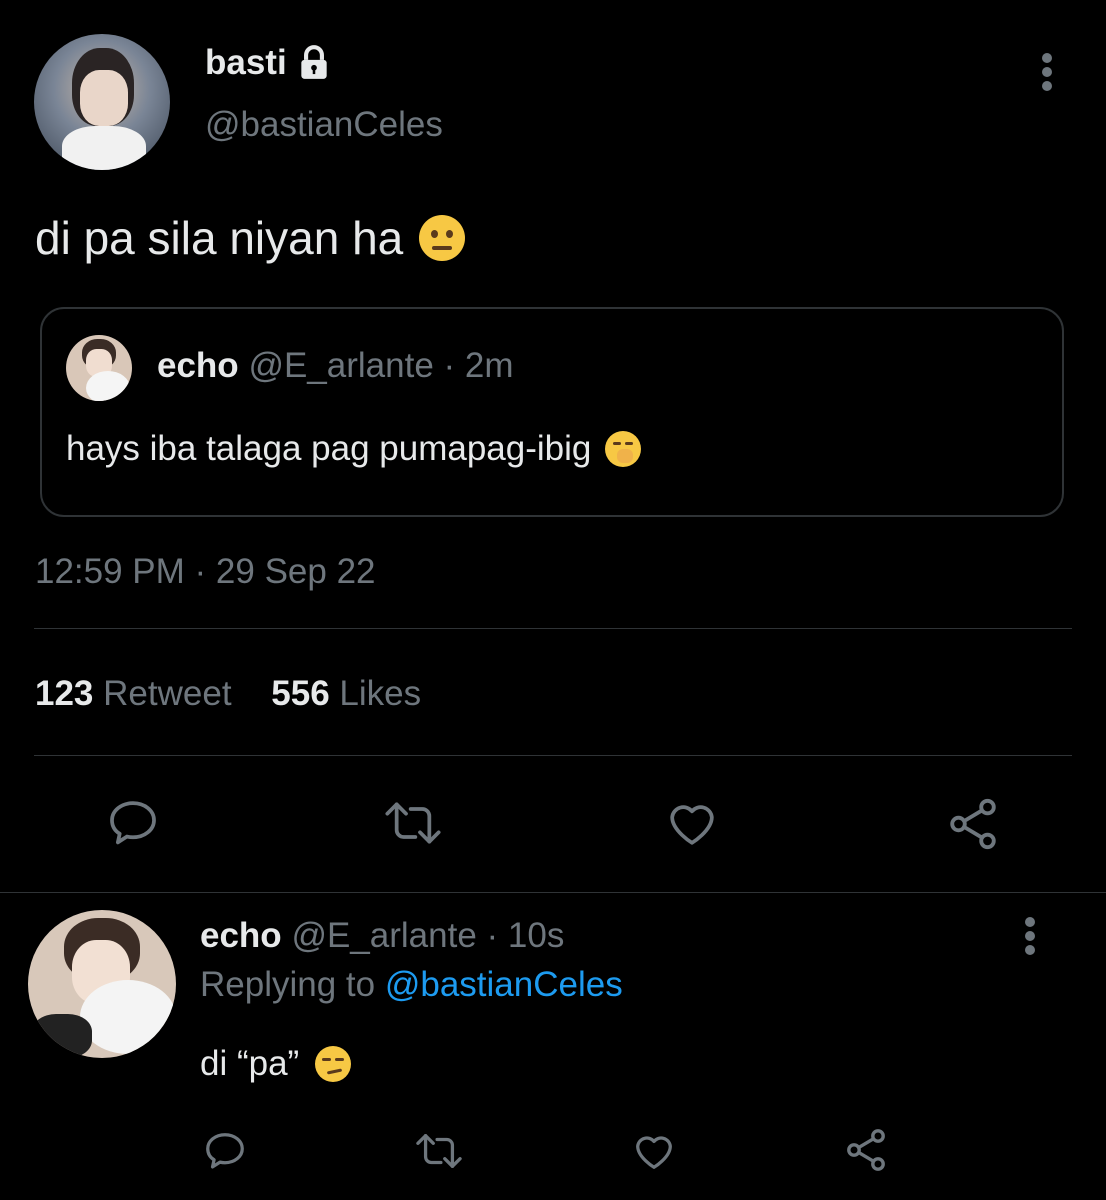 The height and width of the screenshot is (1200, 1106). I want to click on lock-icon, so click(314, 63).